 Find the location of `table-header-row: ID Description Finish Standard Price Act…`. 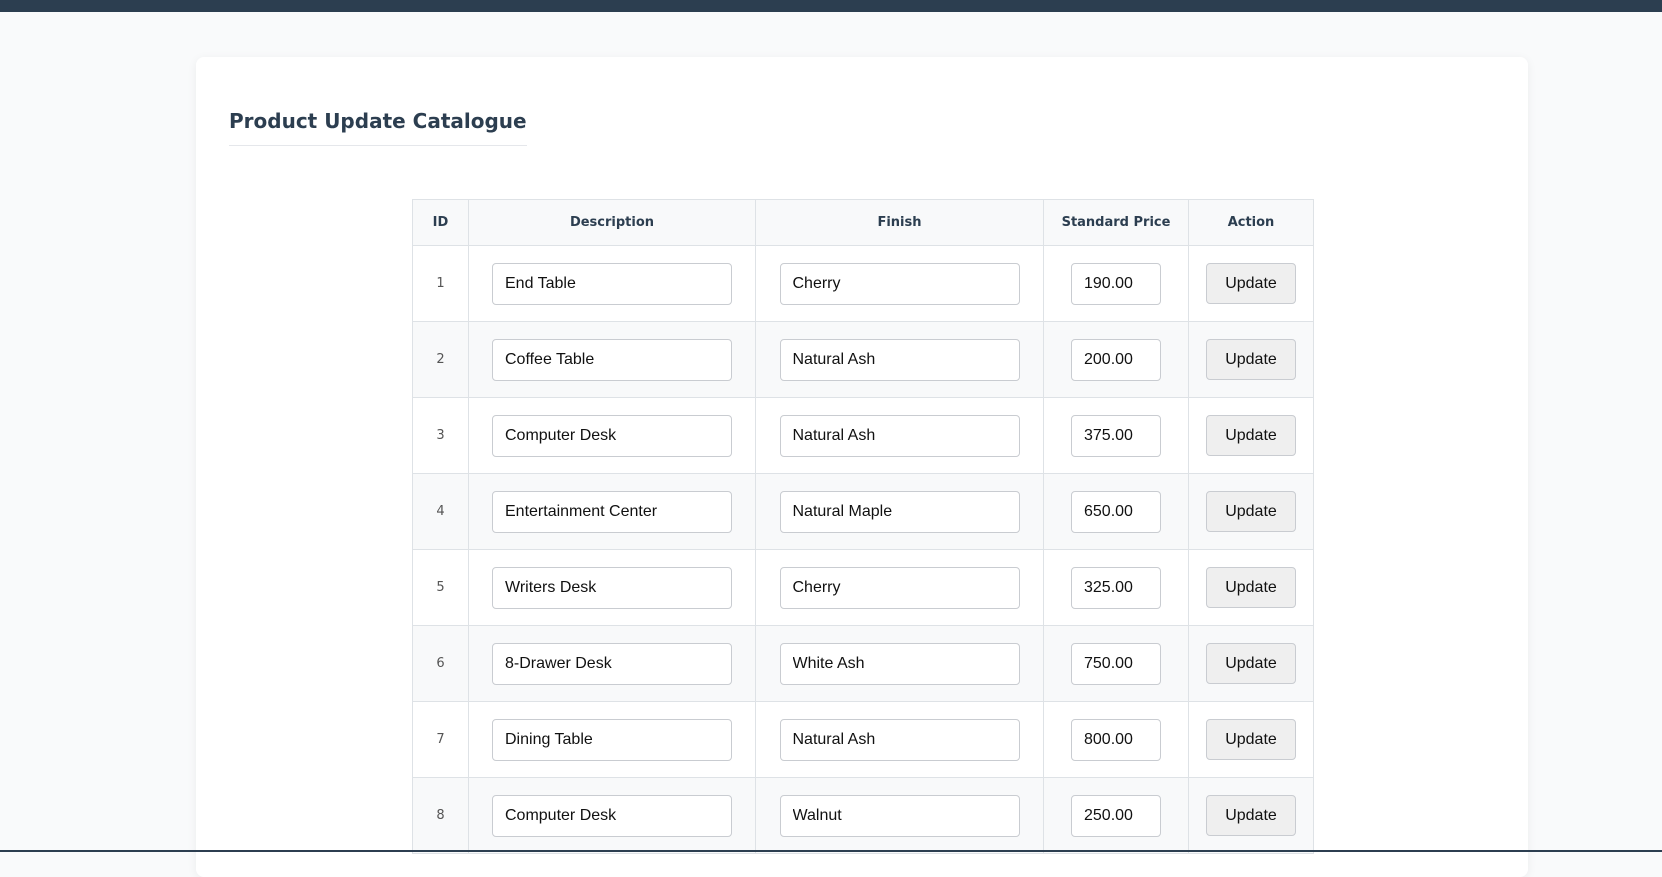

table-header-row: ID Description Finish Standard Price Act… is located at coordinates (863, 222).